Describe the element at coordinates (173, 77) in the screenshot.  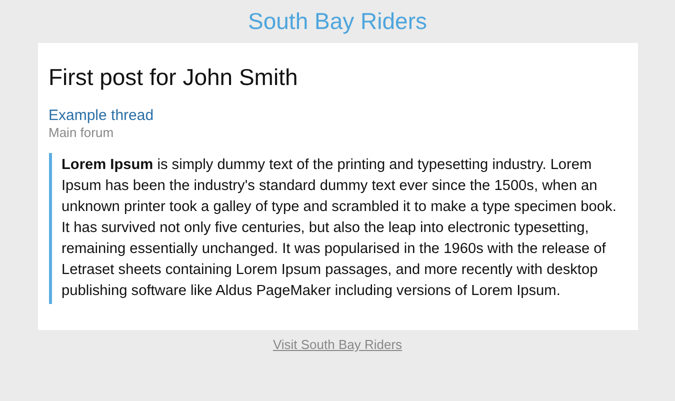
I see `post-heading: First post for John Smith` at that location.